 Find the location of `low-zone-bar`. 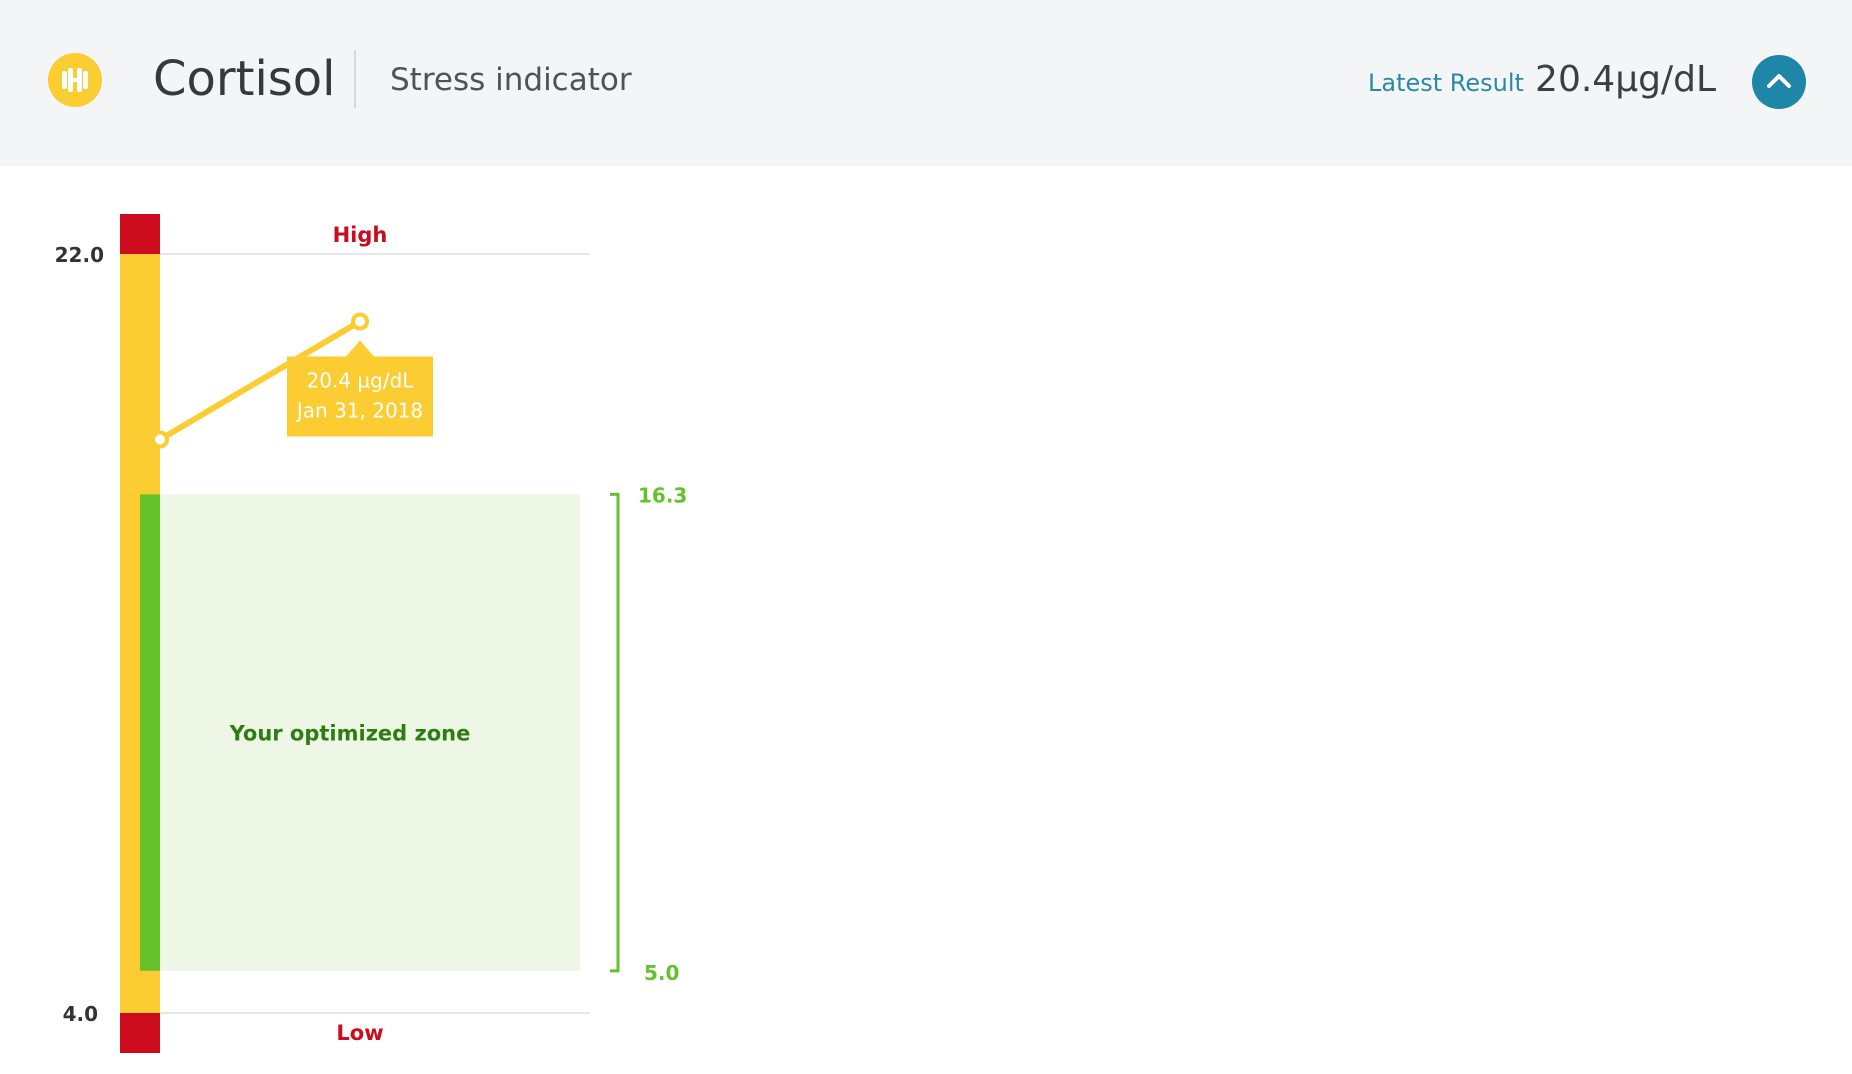

low-zone-bar is located at coordinates (140, 1033).